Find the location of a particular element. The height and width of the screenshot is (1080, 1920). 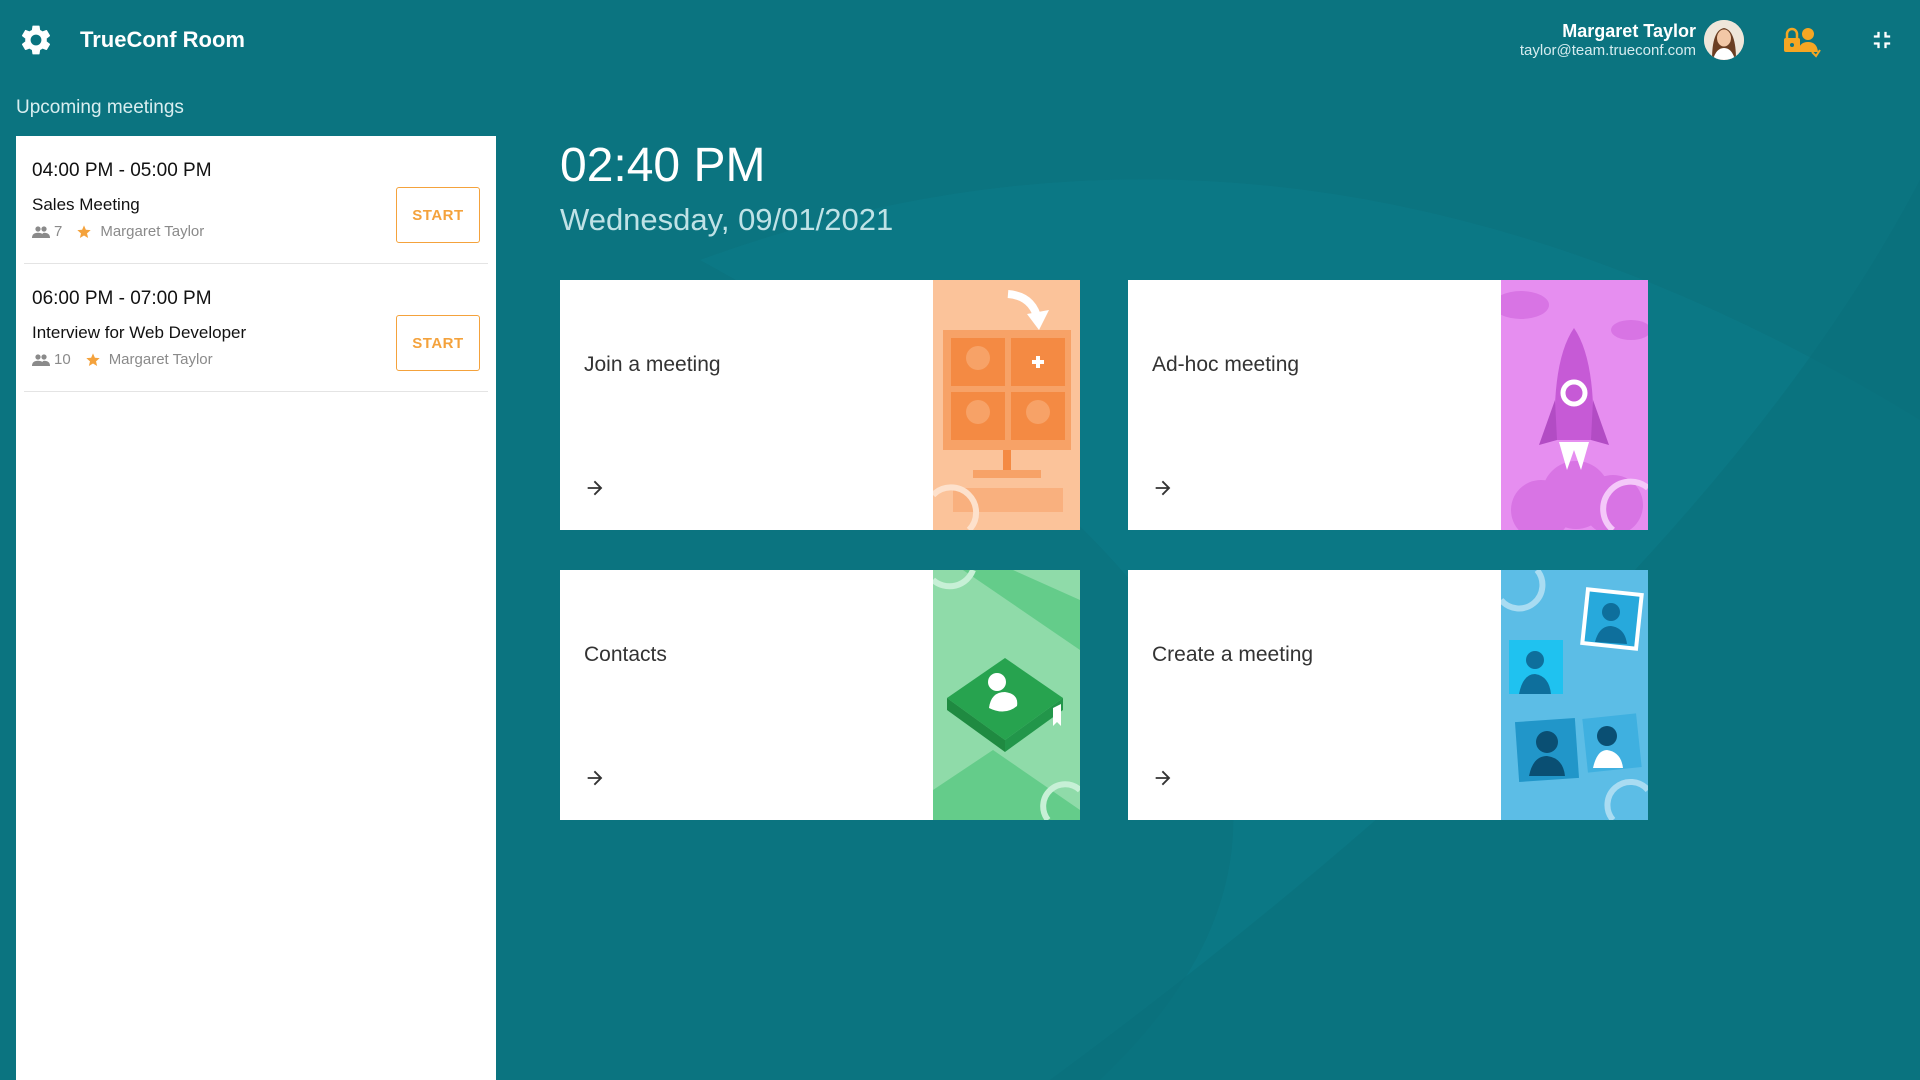

participants-count: 10 is located at coordinates (62, 359).